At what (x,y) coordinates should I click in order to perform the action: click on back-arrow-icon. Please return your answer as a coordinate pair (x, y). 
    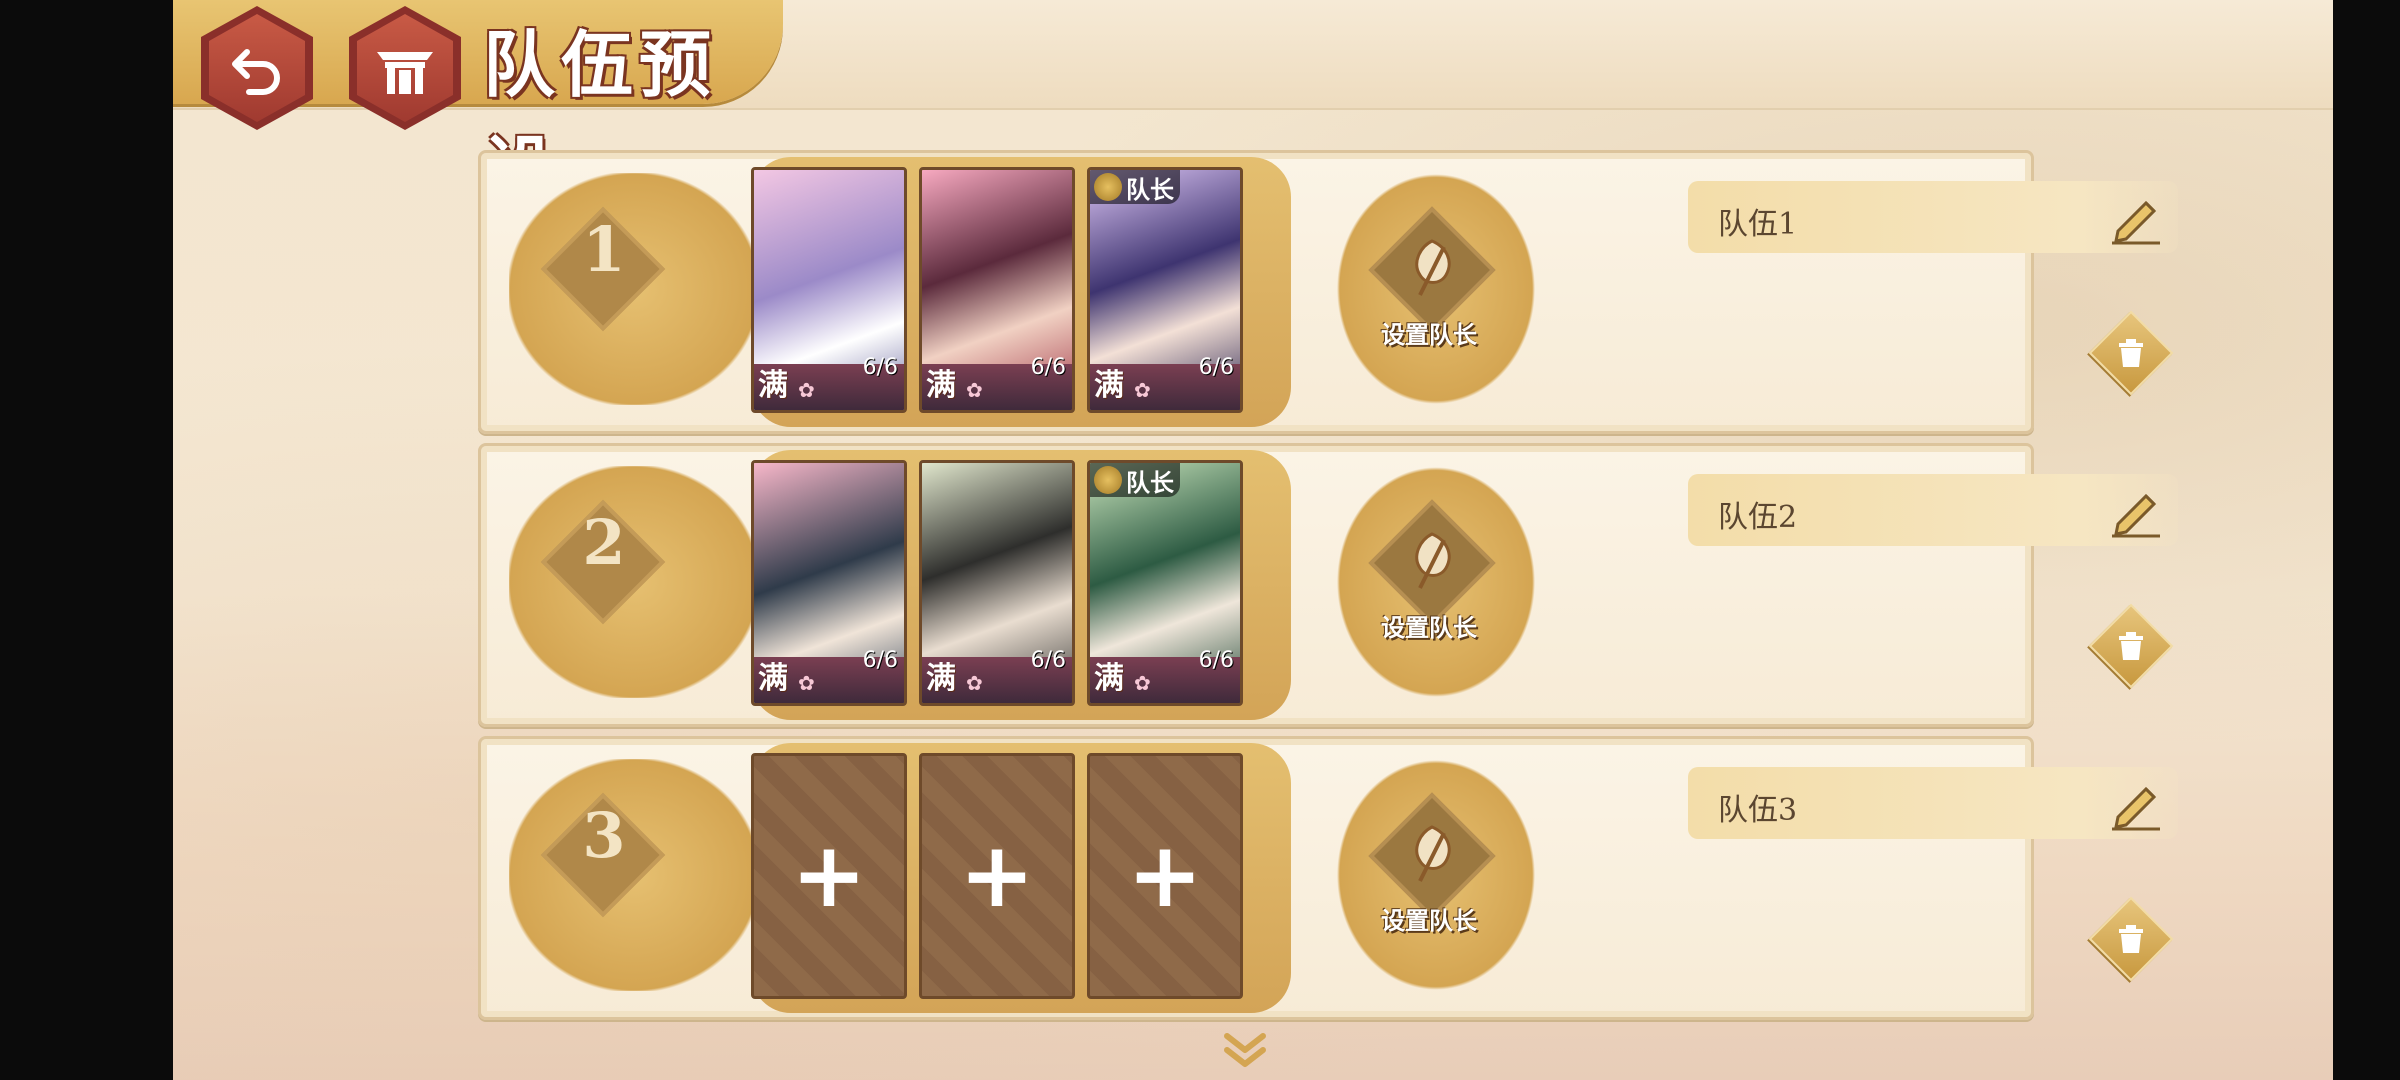
    Looking at the image, I should click on (256, 72).